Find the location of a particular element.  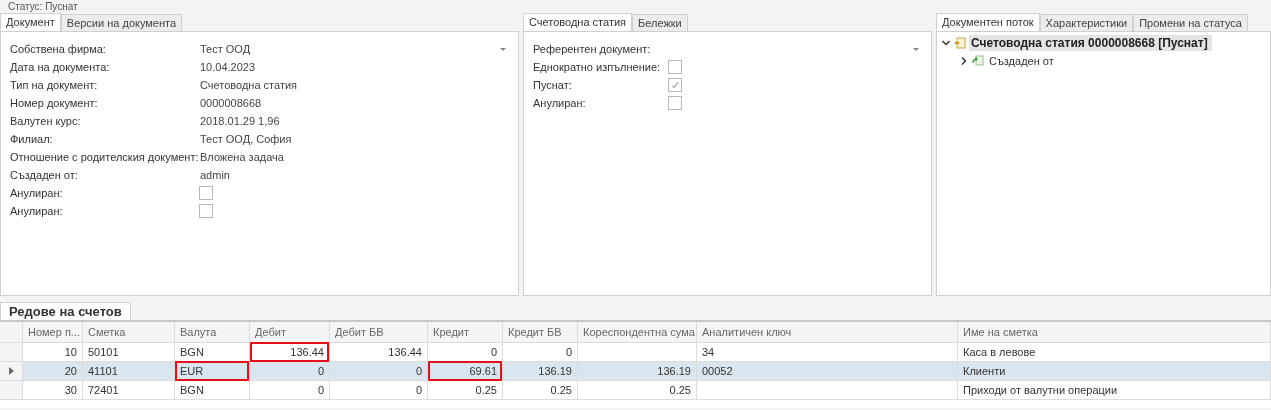

field-value: 10.04.2023 is located at coordinates (228, 67).